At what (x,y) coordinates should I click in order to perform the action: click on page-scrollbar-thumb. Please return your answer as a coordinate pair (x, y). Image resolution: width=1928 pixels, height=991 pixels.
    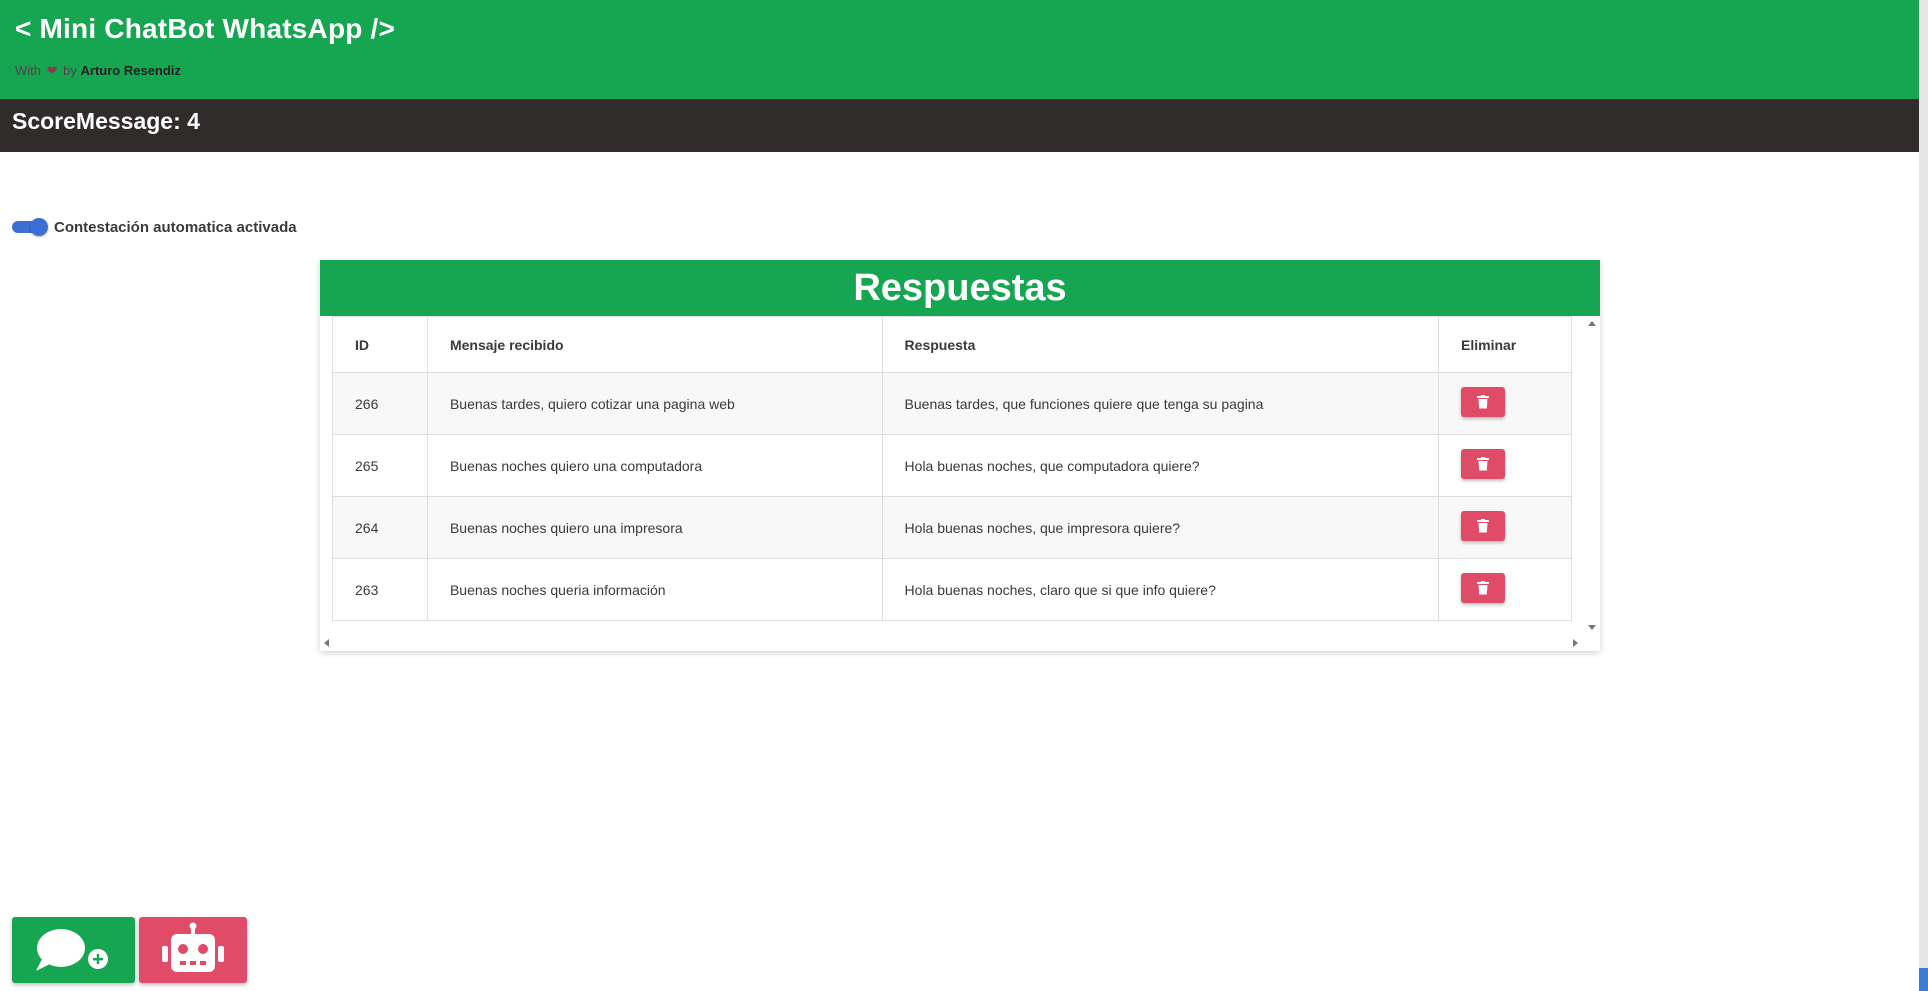
    Looking at the image, I should click on (1923, 979).